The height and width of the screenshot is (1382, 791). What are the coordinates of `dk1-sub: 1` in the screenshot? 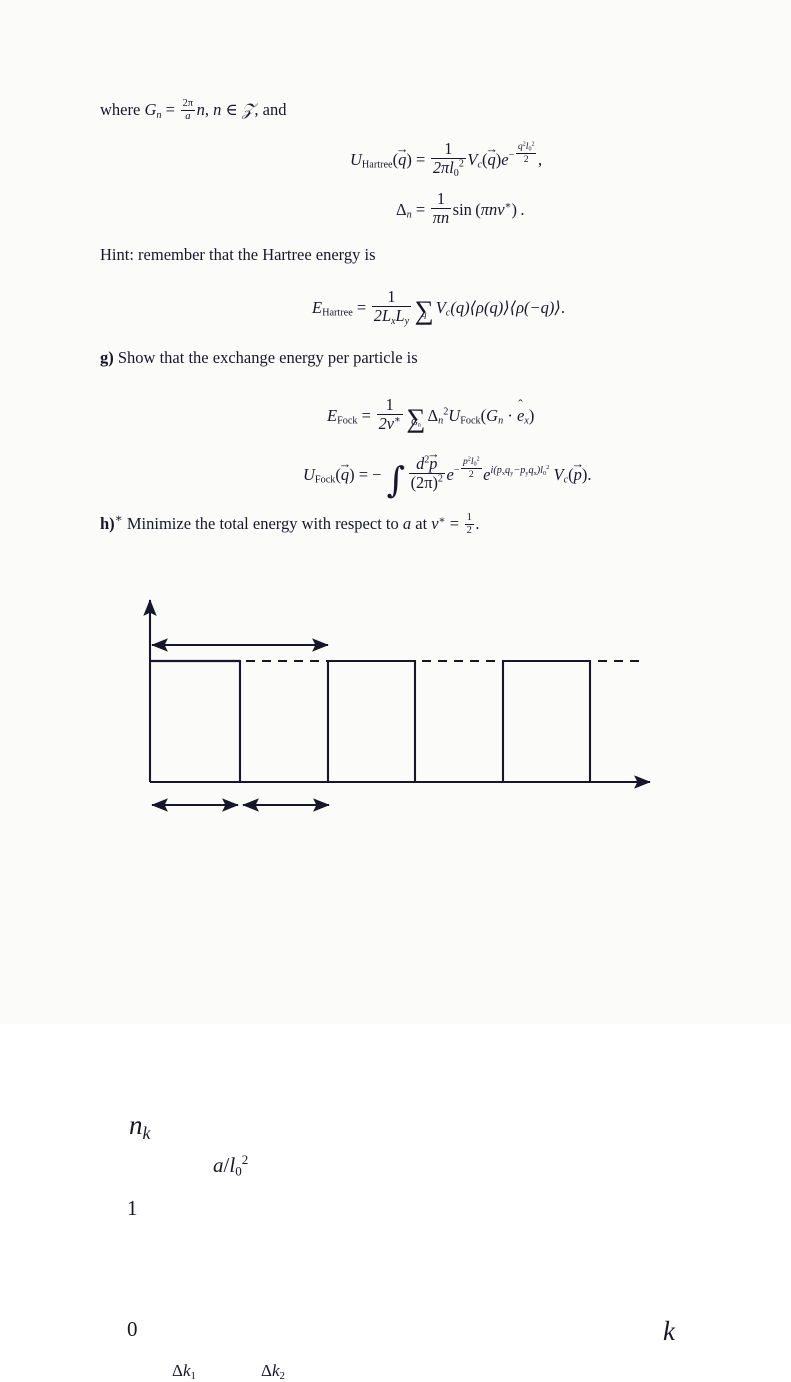 It's located at (193, 1376).